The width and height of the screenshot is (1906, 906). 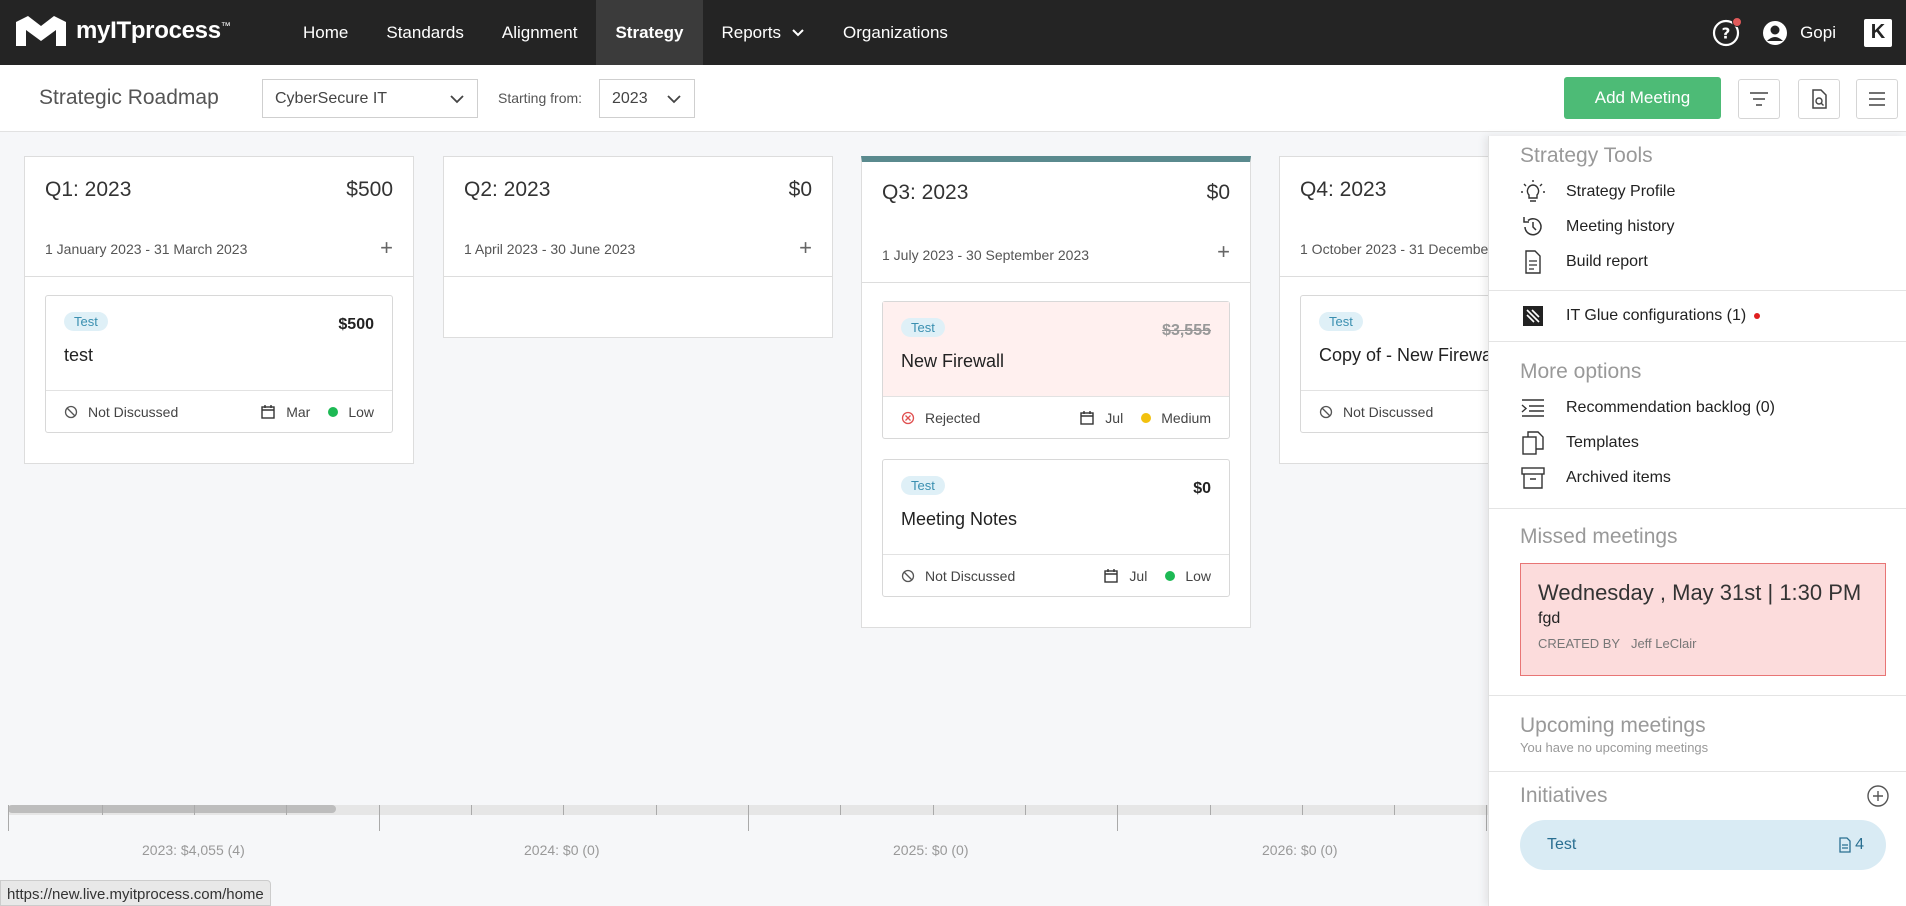 I want to click on nav-home: Home, so click(x=325, y=32).